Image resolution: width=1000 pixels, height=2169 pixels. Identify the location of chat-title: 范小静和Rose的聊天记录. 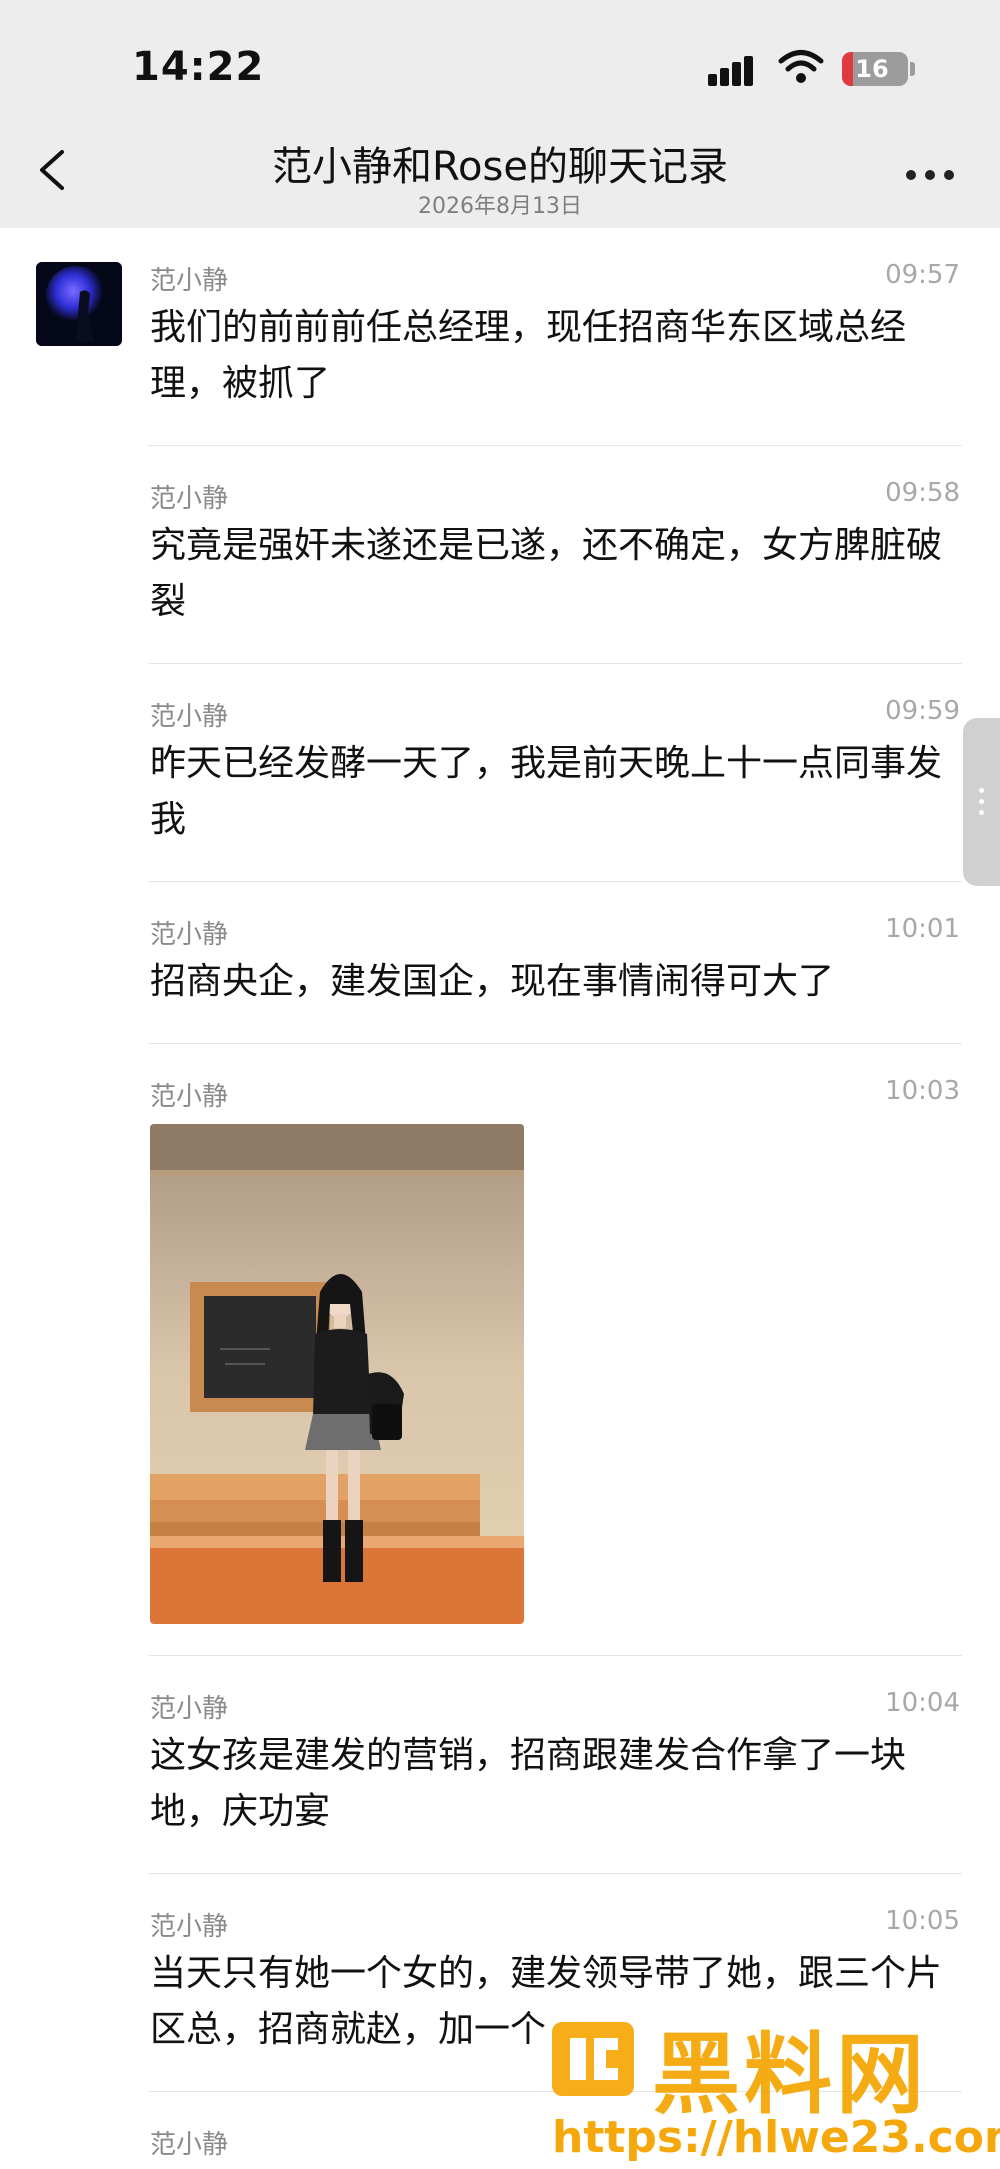
(500, 167).